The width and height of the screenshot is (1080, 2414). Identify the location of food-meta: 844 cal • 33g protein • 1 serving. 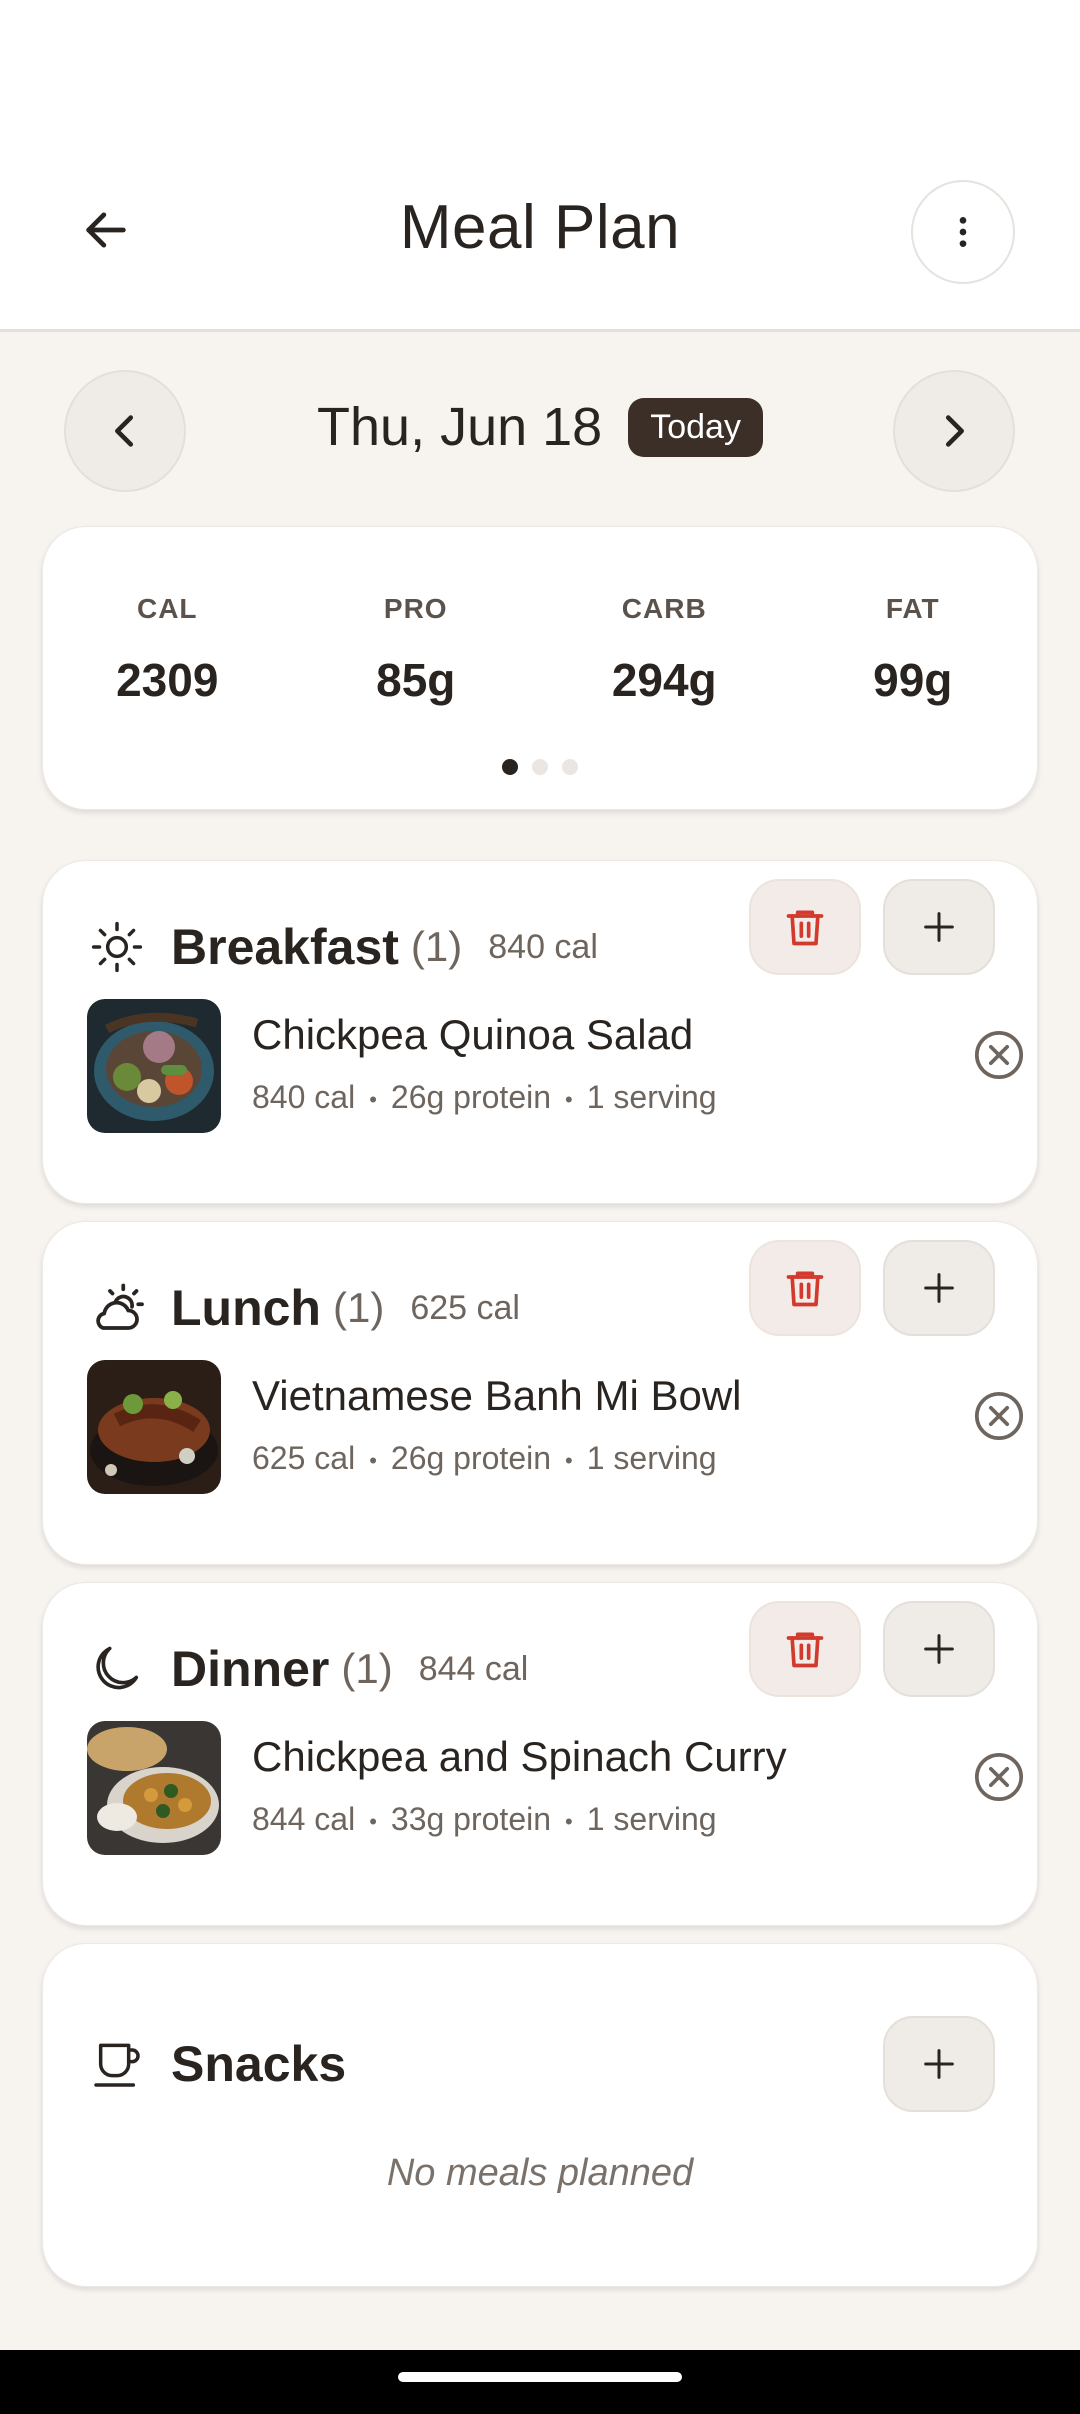
(484, 1819).